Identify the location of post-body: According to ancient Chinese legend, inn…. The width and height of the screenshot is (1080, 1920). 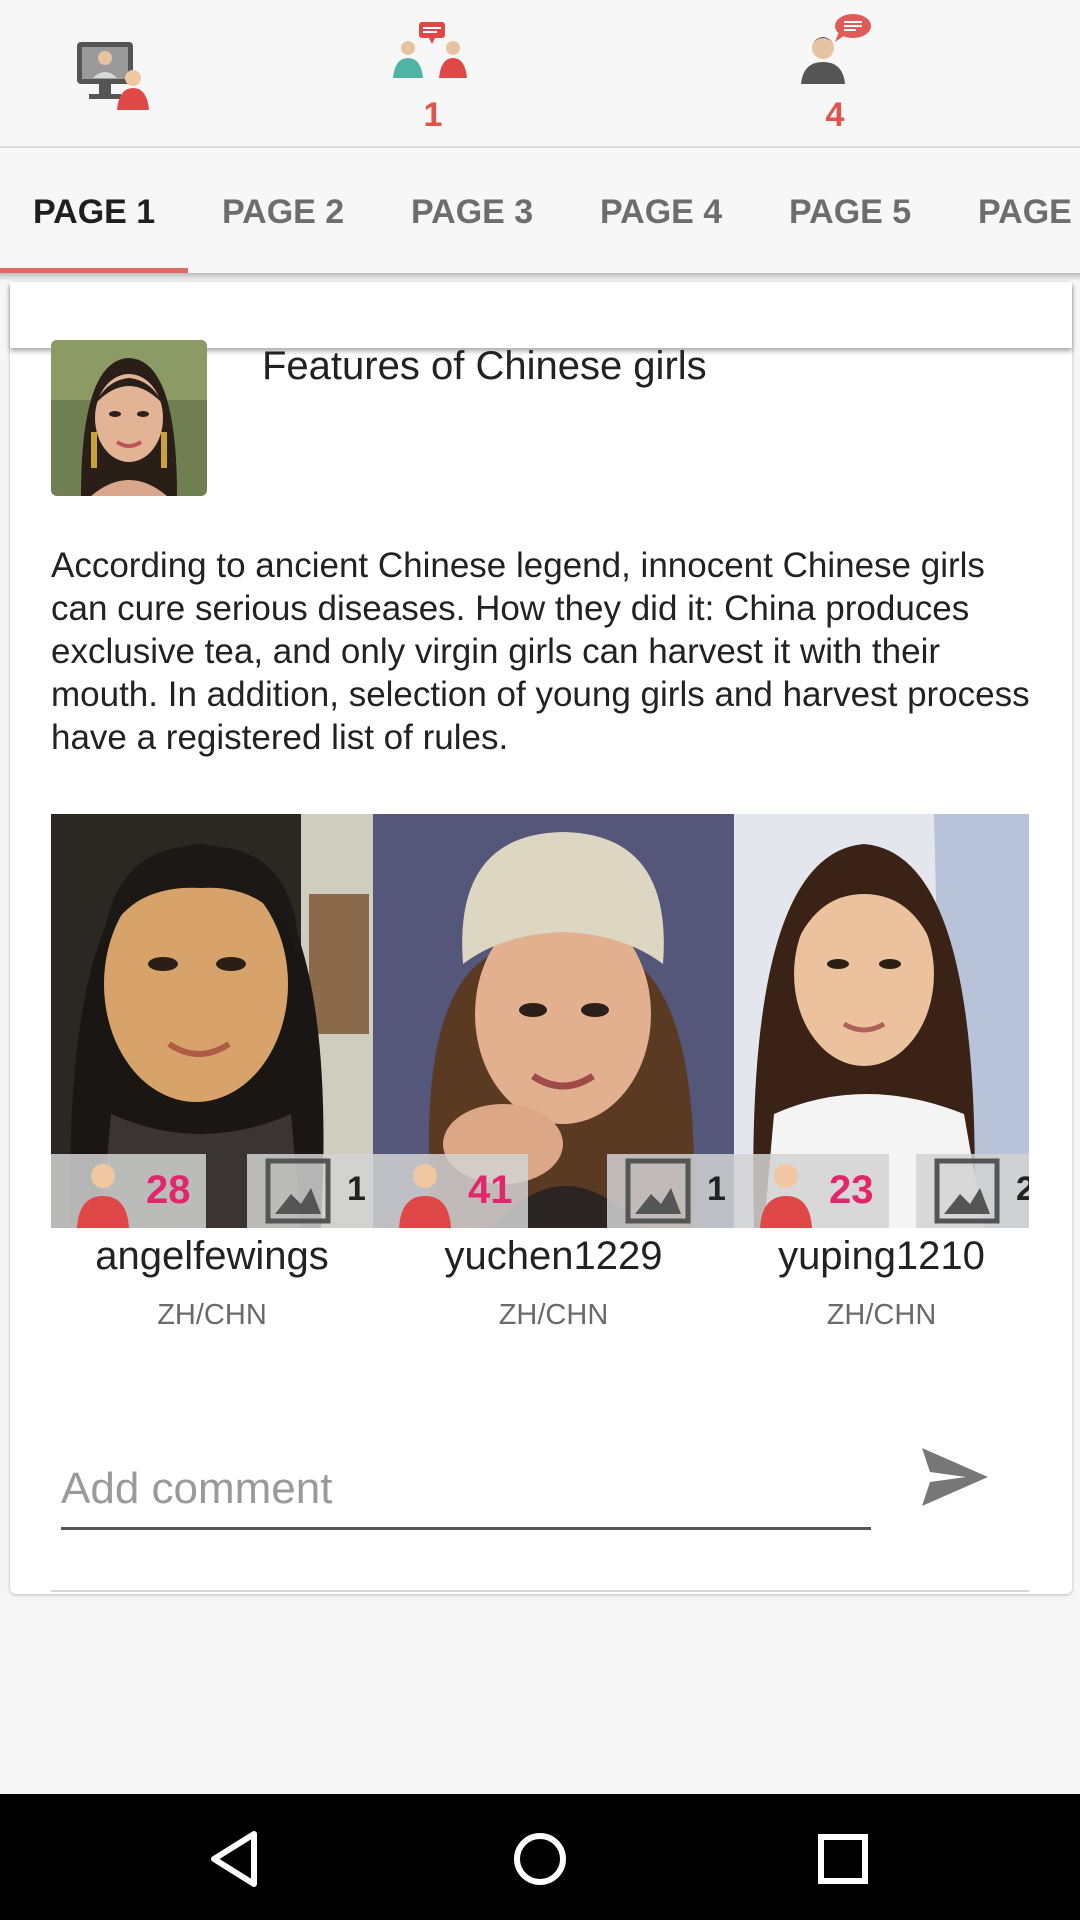
(540, 651).